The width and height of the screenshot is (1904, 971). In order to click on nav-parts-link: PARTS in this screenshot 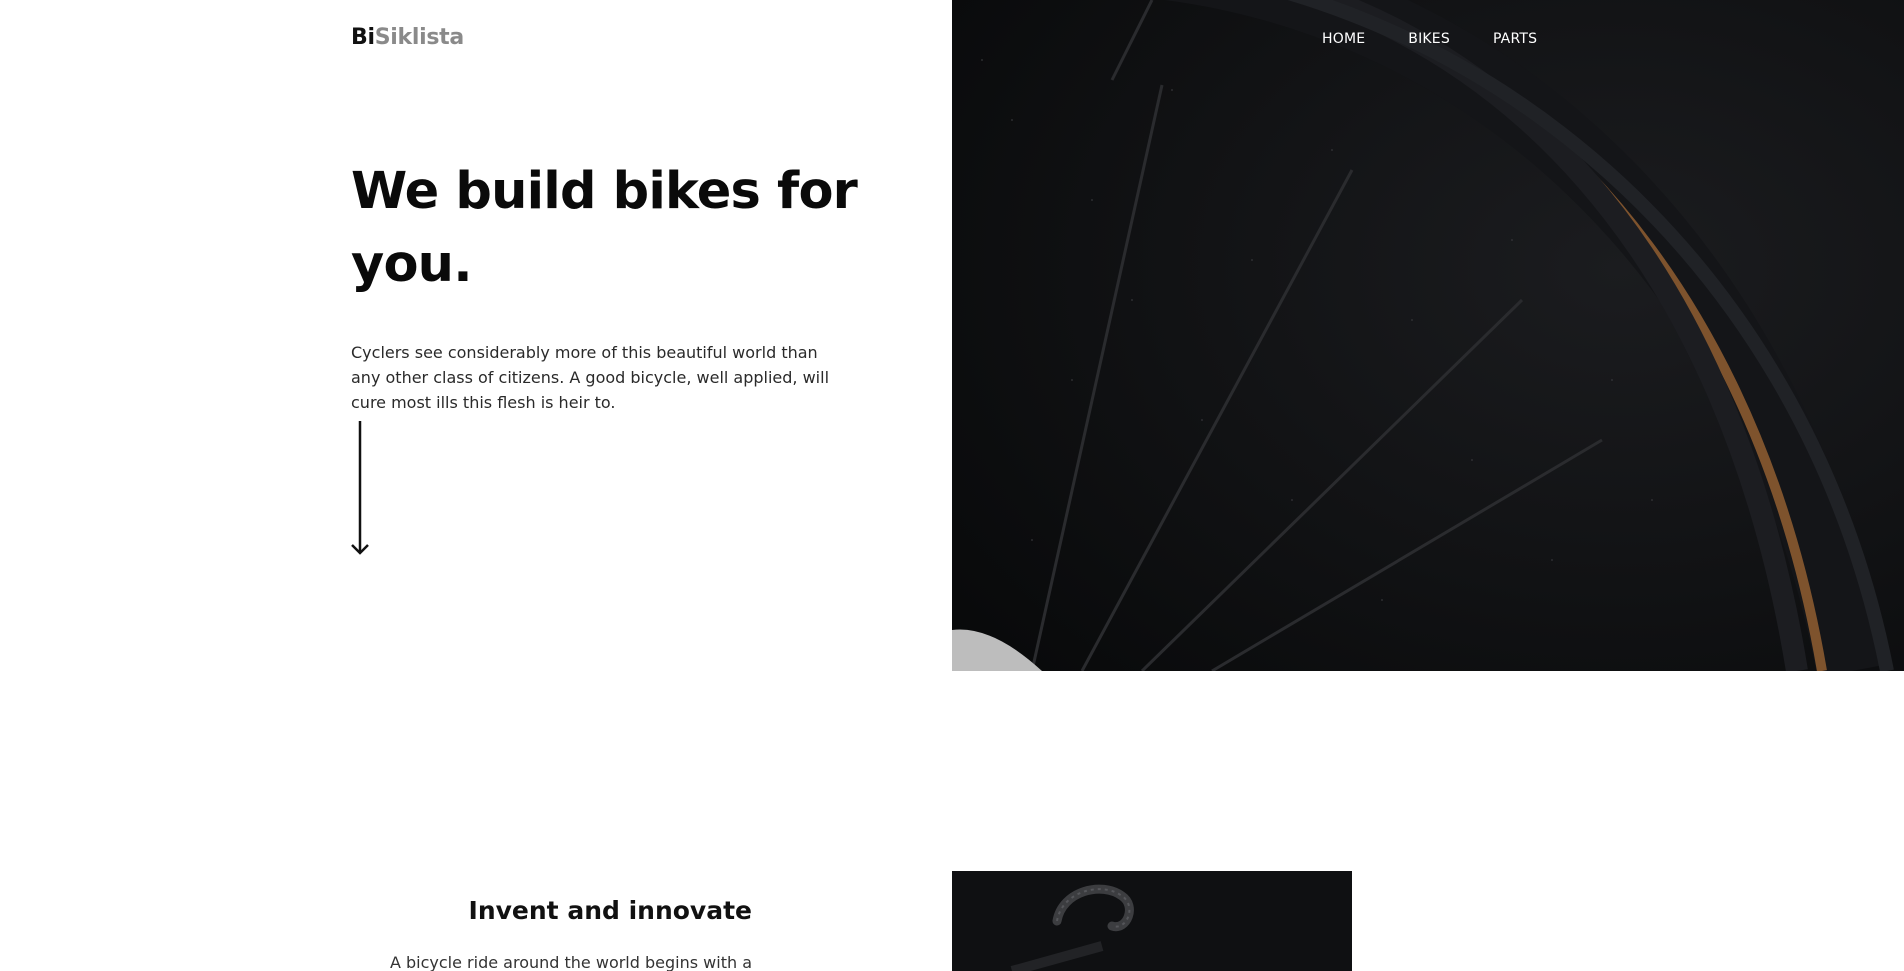, I will do `click(1515, 39)`.